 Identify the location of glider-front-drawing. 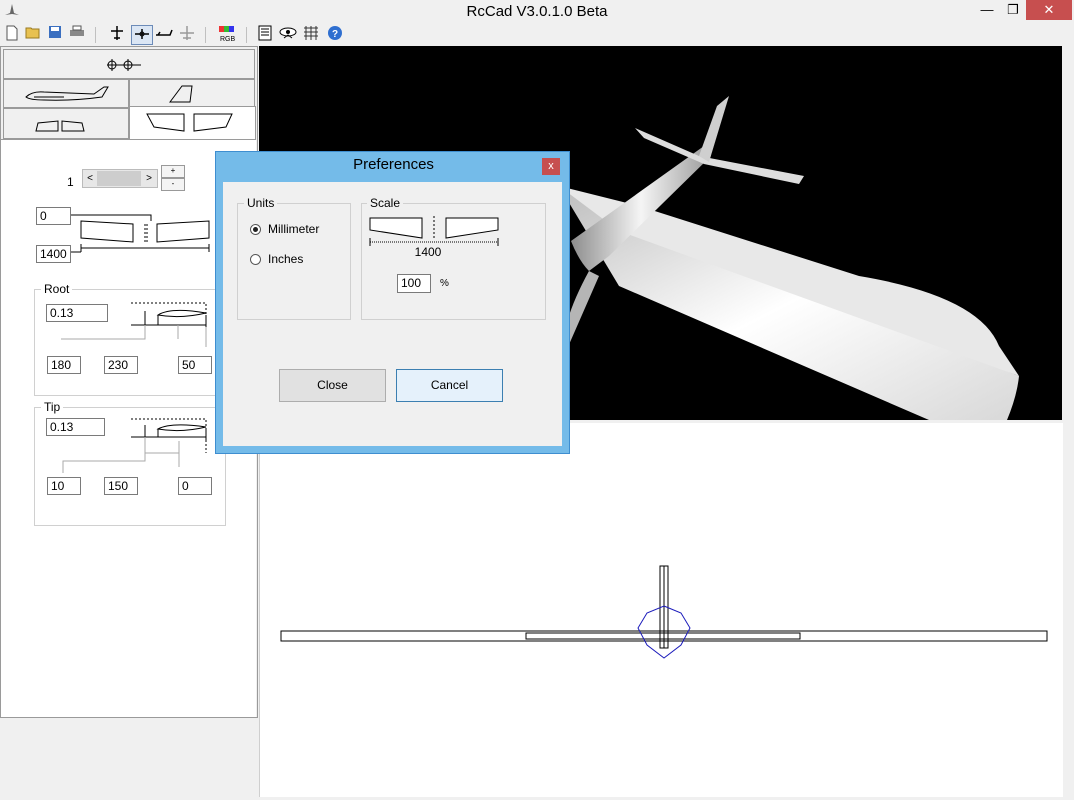
(664, 612).